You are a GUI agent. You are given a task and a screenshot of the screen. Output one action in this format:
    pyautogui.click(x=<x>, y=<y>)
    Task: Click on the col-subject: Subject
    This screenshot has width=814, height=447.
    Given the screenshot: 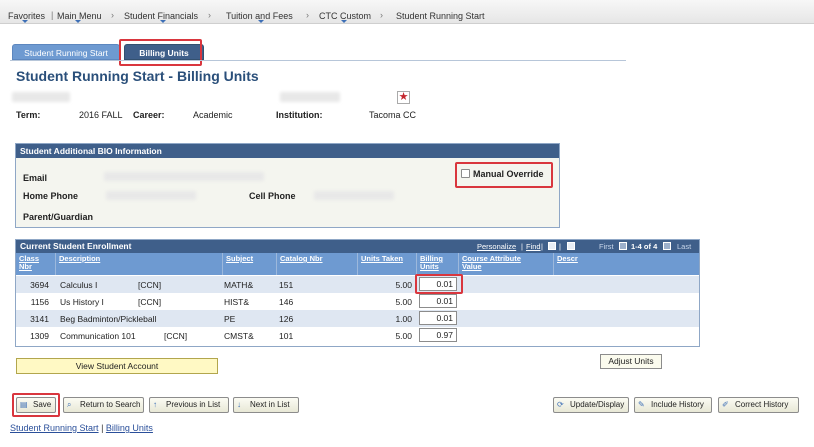 What is the action you would take?
    pyautogui.click(x=239, y=259)
    